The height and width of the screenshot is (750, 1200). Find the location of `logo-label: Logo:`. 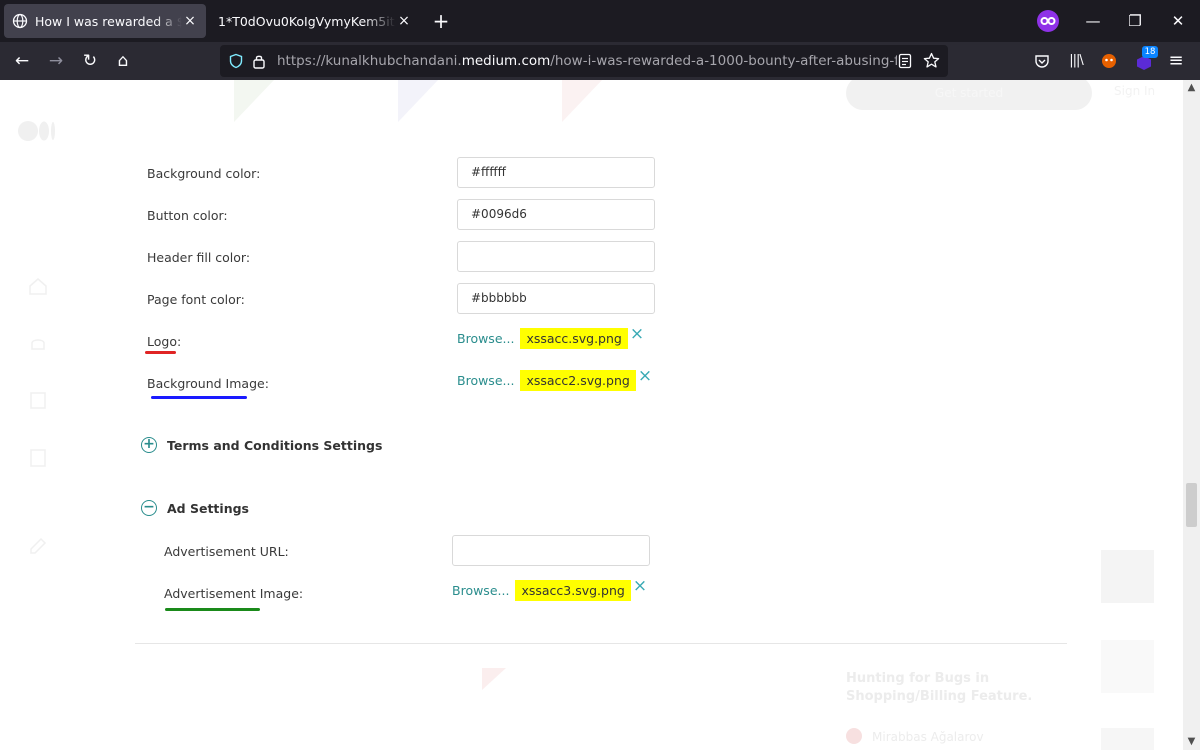

logo-label: Logo: is located at coordinates (164, 341).